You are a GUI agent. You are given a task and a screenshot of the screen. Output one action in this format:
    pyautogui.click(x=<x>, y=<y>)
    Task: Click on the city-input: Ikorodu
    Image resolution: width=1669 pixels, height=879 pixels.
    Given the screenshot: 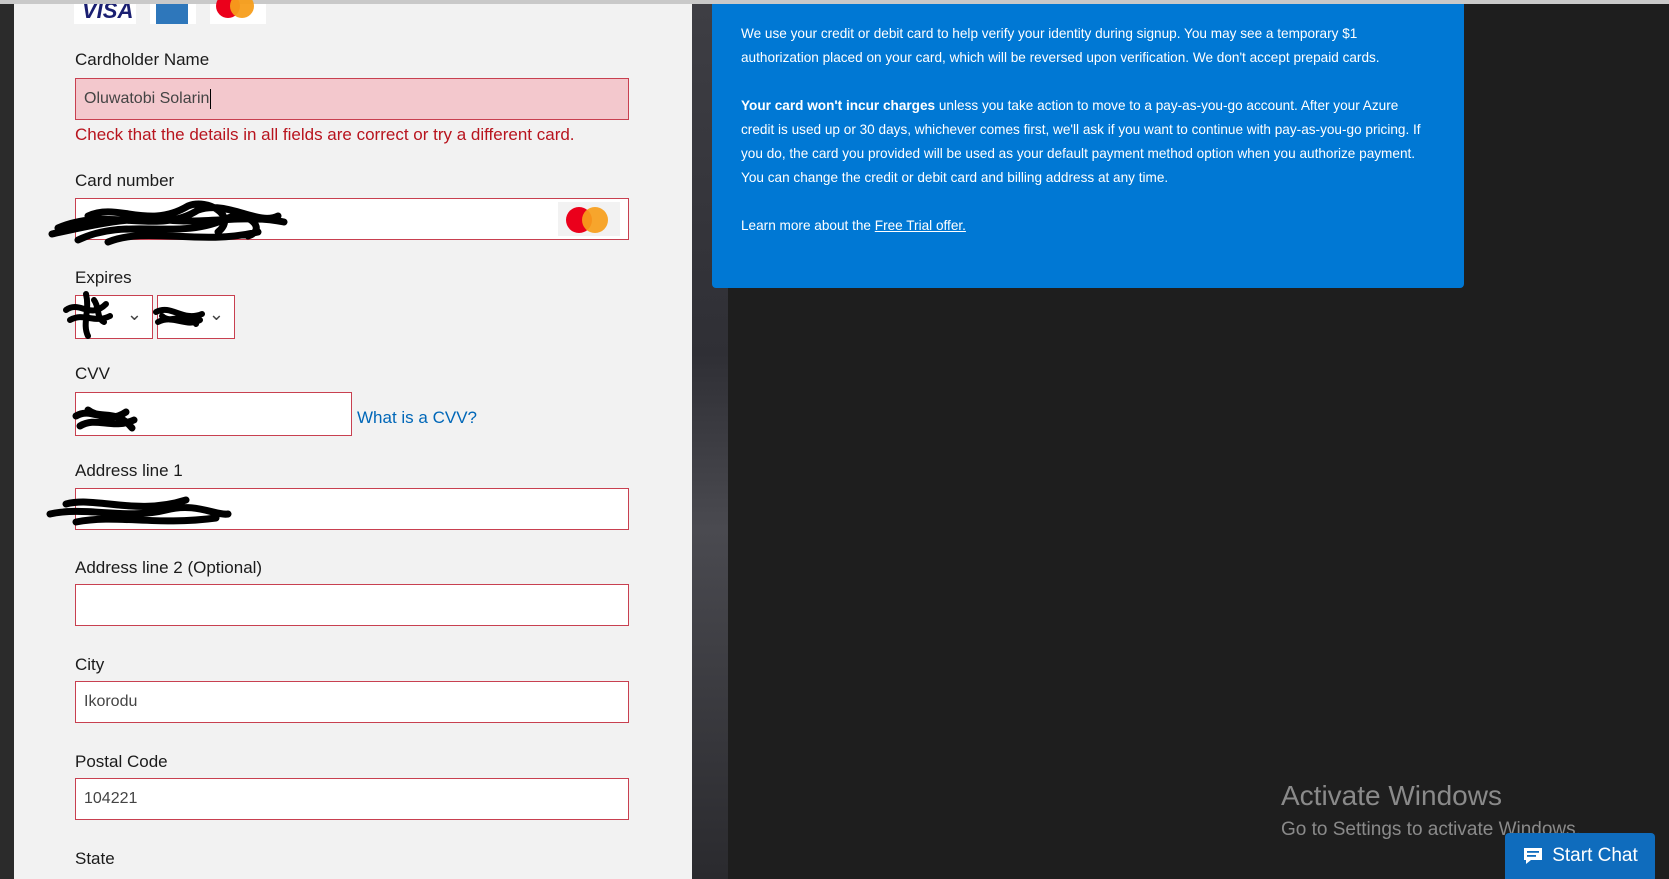 What is the action you would take?
    pyautogui.click(x=352, y=702)
    